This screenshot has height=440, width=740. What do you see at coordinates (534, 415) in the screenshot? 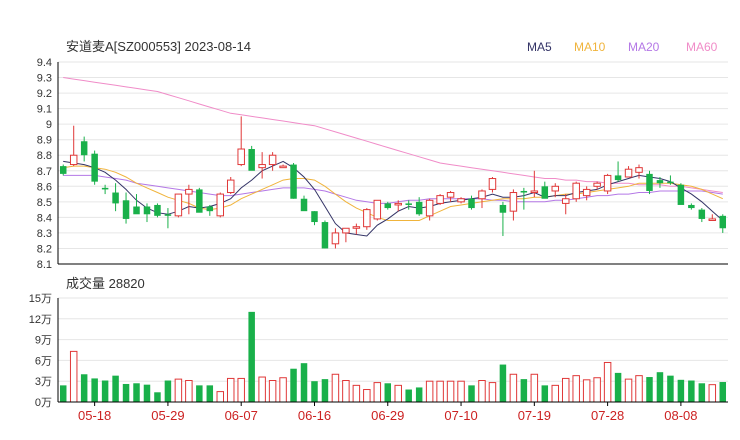
I see `x-tick-label: 07-19` at bounding box center [534, 415].